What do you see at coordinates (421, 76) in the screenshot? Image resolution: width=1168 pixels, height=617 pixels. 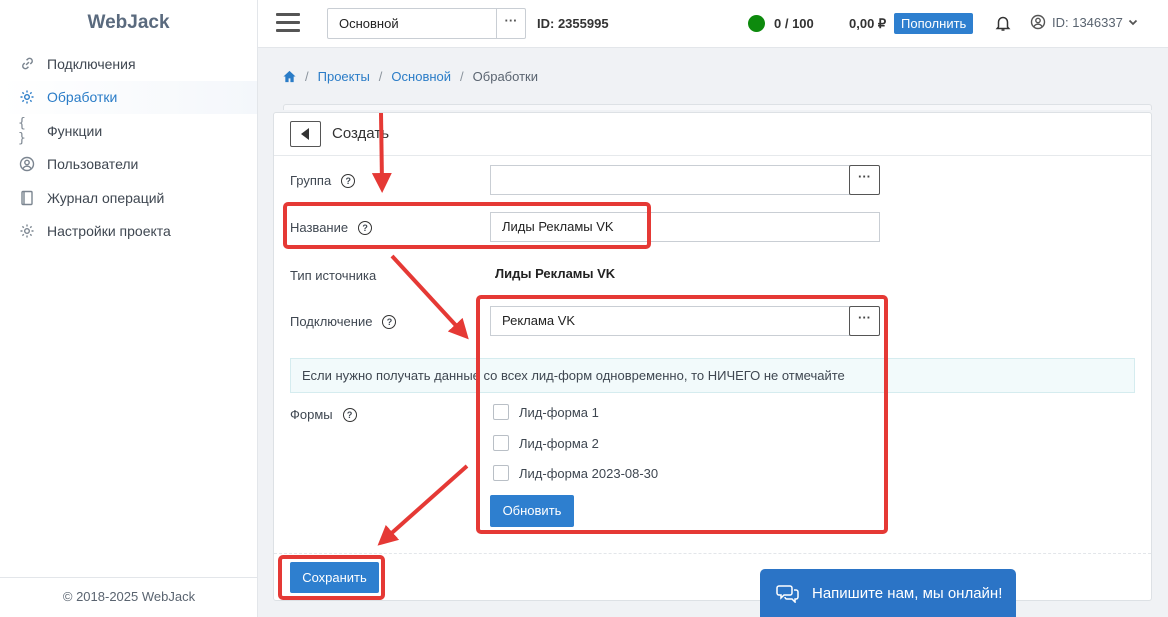 I see `breadcrumb-project: Основной` at bounding box center [421, 76].